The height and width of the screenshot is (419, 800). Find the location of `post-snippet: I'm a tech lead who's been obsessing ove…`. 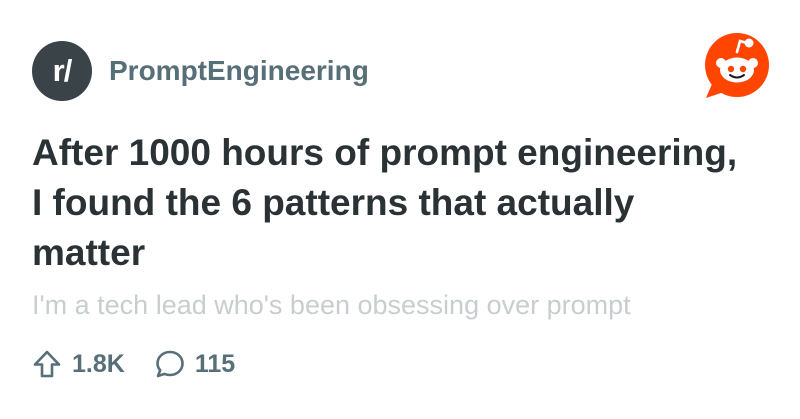

post-snippet: I'm a tech lead who's been obsessing ove… is located at coordinates (331, 305).